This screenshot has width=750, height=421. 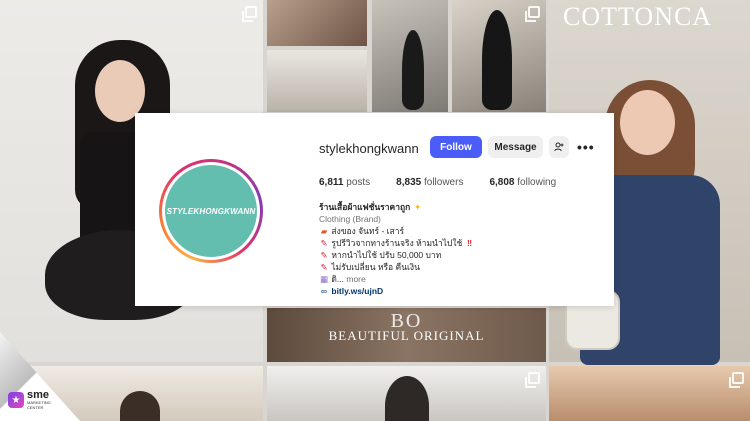 I want to click on watermark-sub2: CENTER, so click(x=35, y=407).